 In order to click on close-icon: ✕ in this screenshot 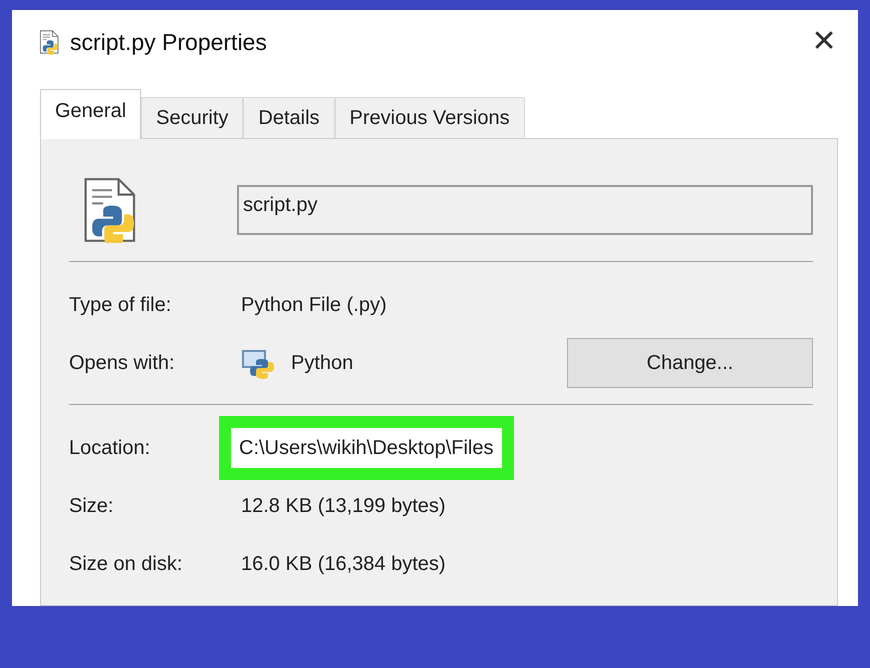, I will do `click(824, 42)`.